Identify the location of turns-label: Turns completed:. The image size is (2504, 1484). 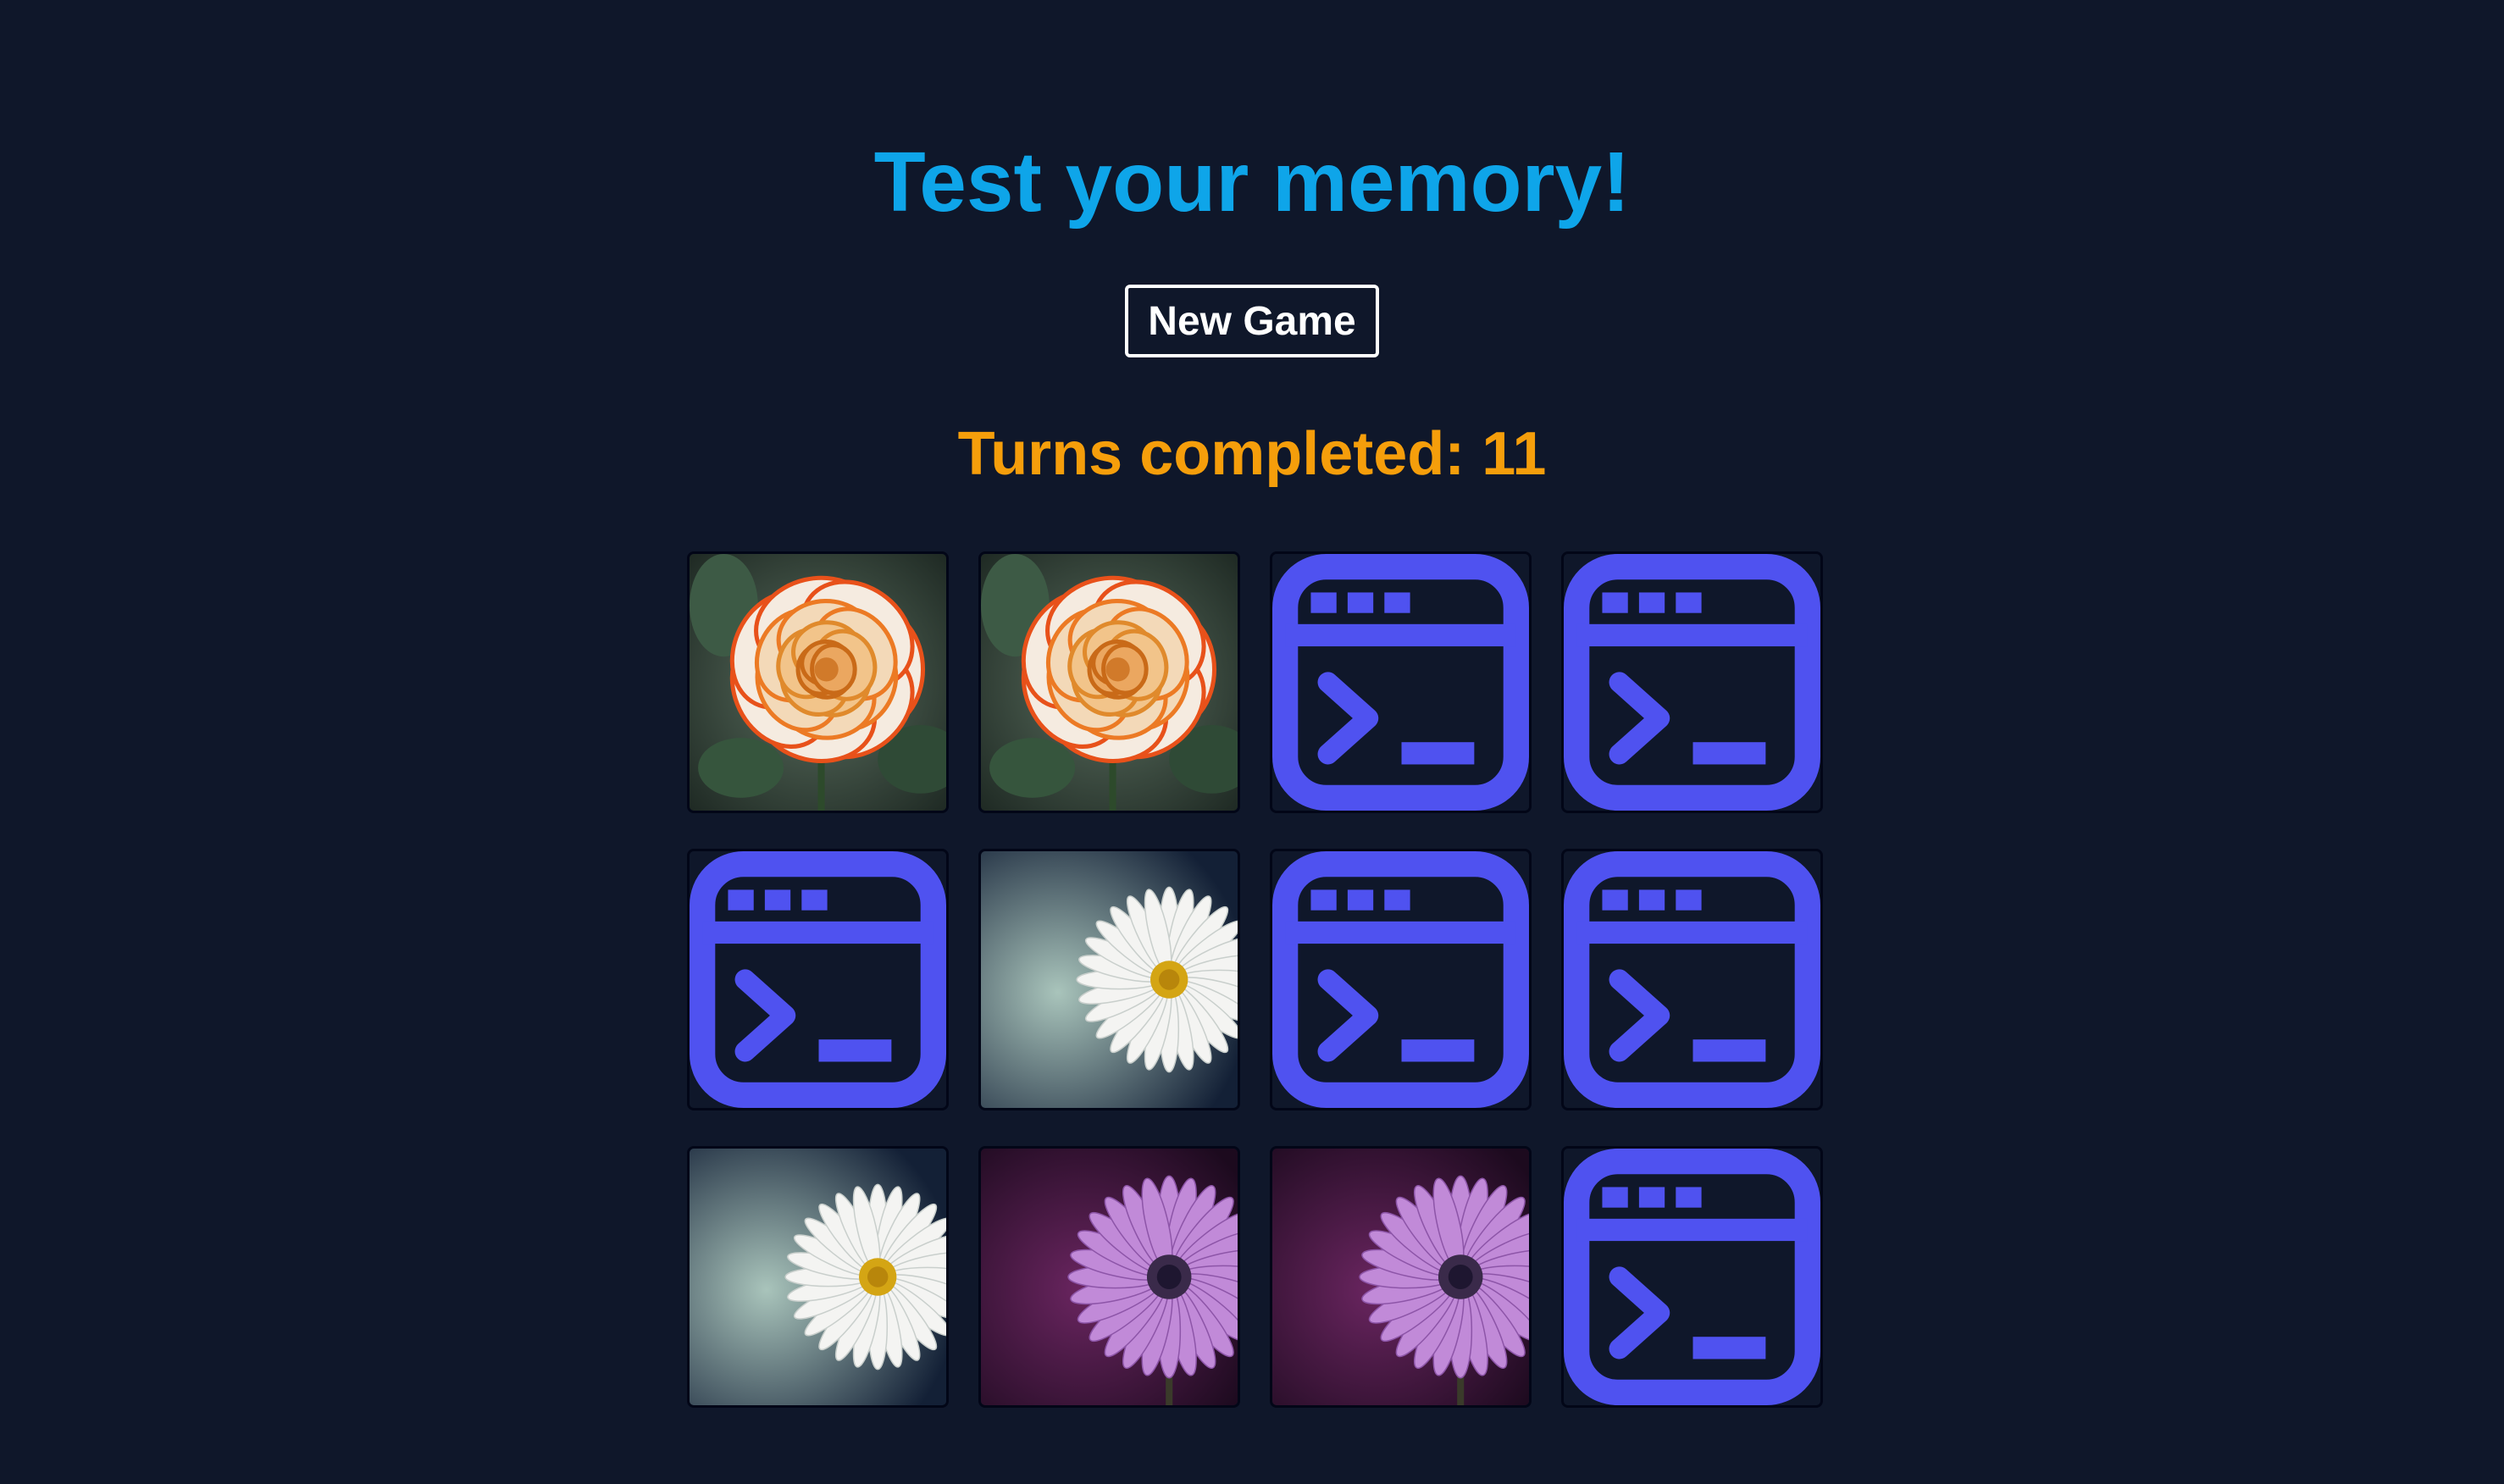
(1211, 454).